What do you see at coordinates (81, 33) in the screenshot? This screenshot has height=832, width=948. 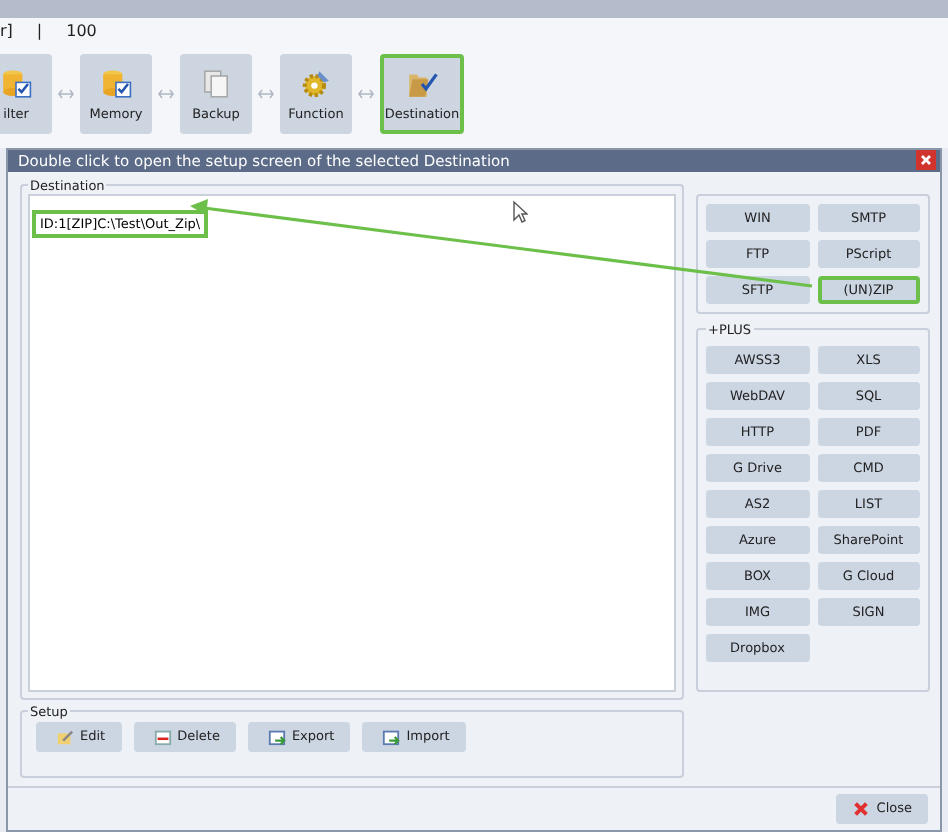 I see `header-value: 100` at bounding box center [81, 33].